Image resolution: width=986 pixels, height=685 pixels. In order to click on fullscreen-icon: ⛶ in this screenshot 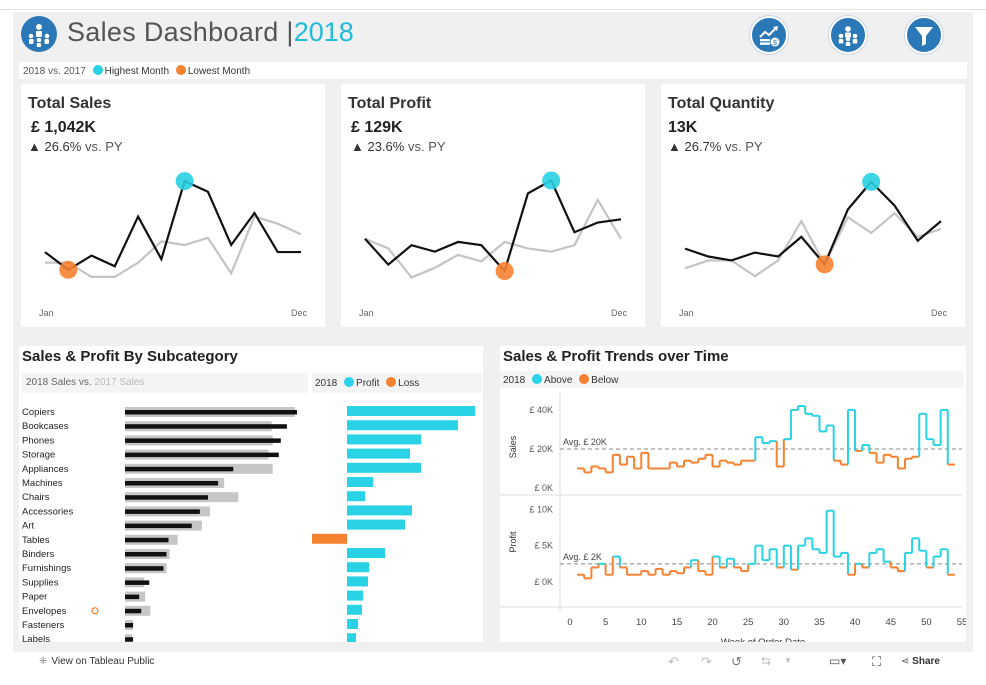, I will do `click(876, 662)`.